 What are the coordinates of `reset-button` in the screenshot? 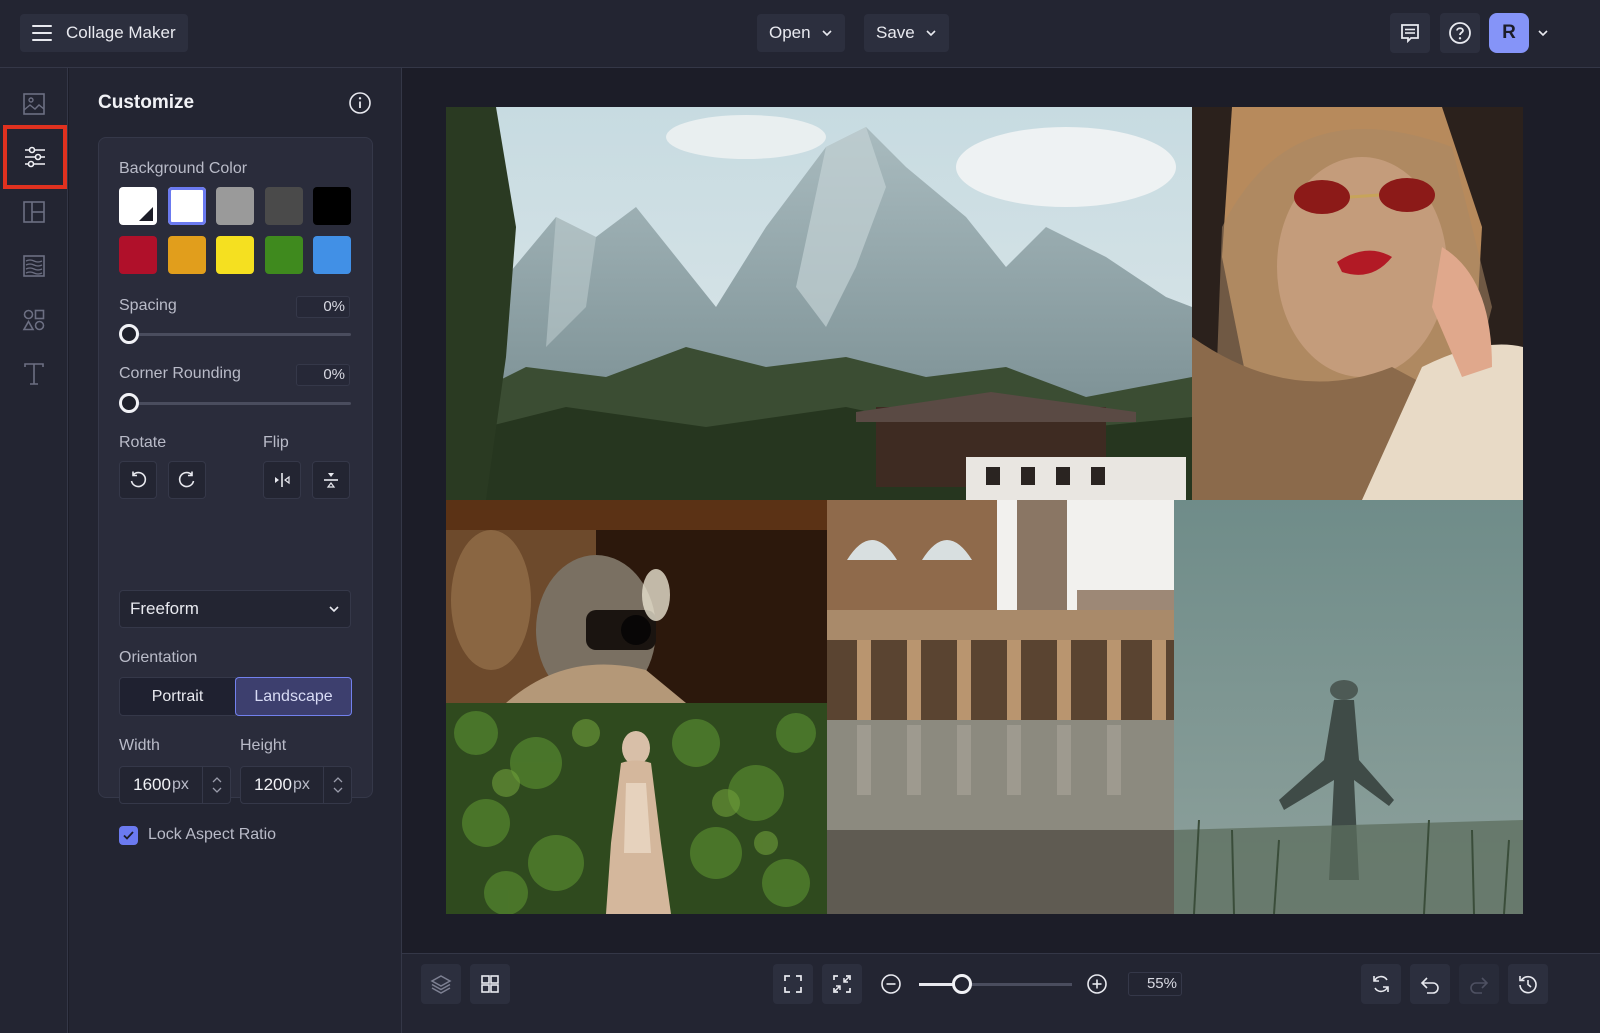 It's located at (1381, 984).